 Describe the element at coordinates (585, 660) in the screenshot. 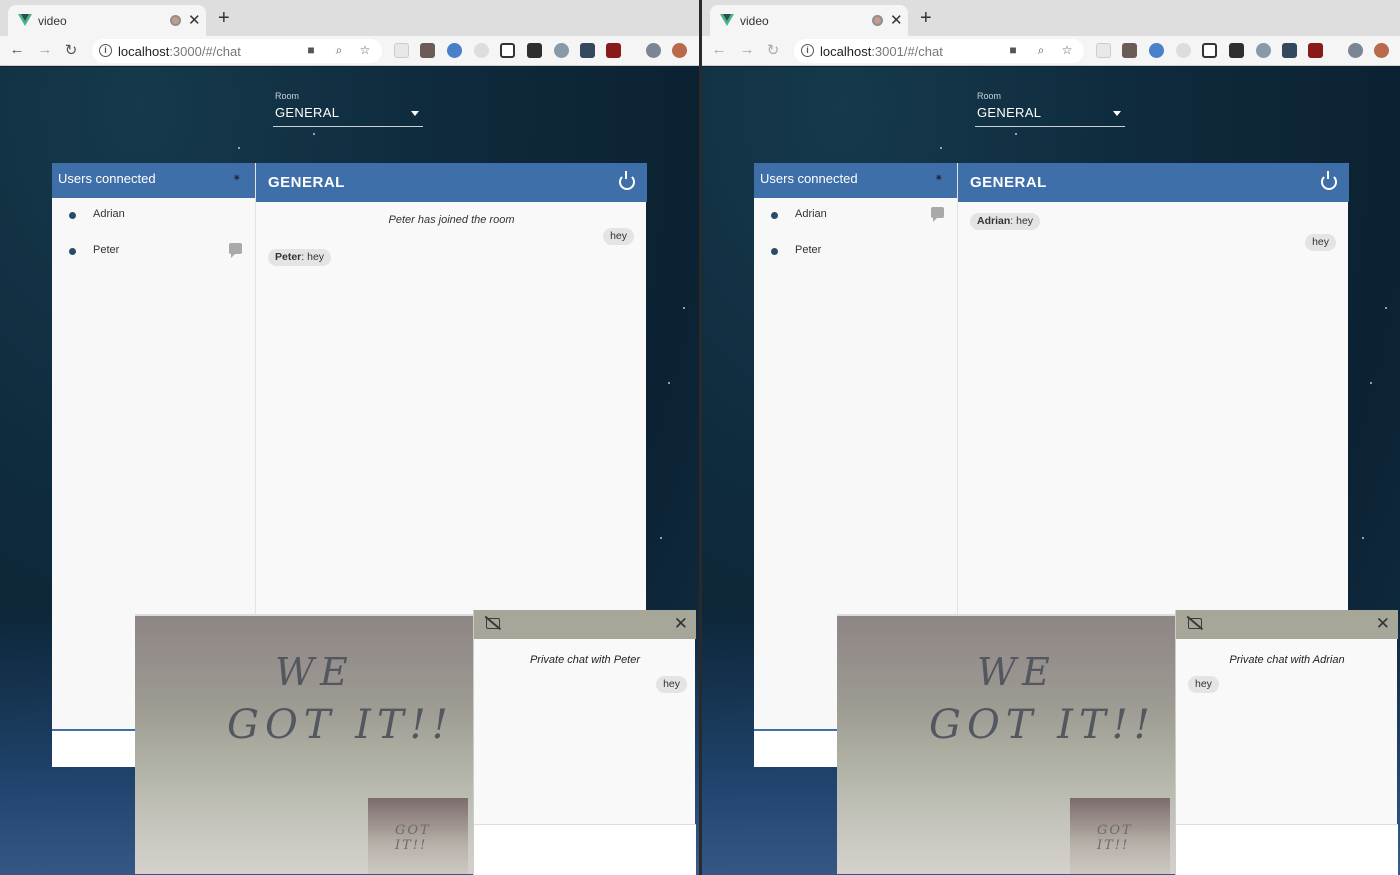

I see `private-chat-title: Private chat with Peter` at that location.